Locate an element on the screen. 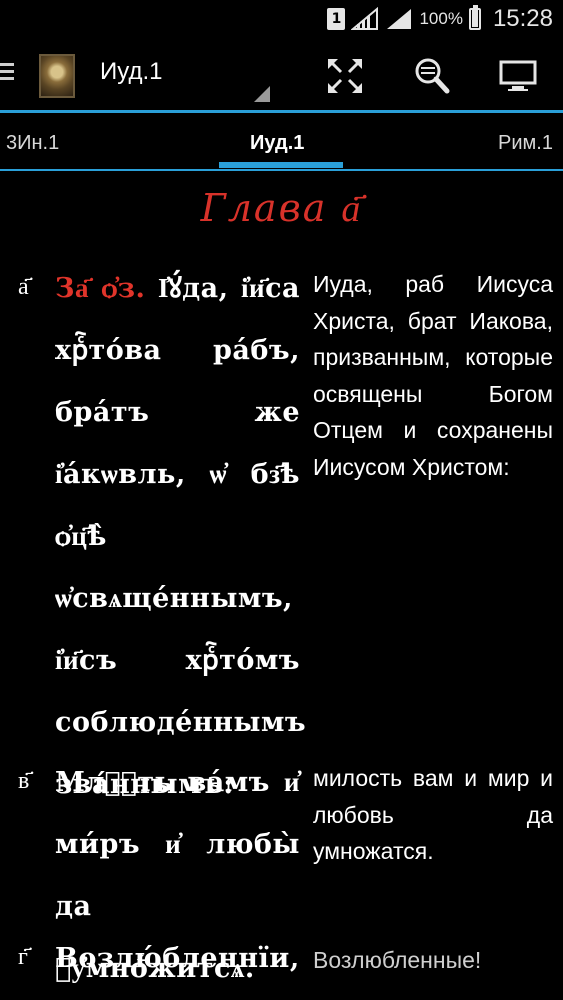  status-icons: 1 100% 15:28 is located at coordinates (440, 19).